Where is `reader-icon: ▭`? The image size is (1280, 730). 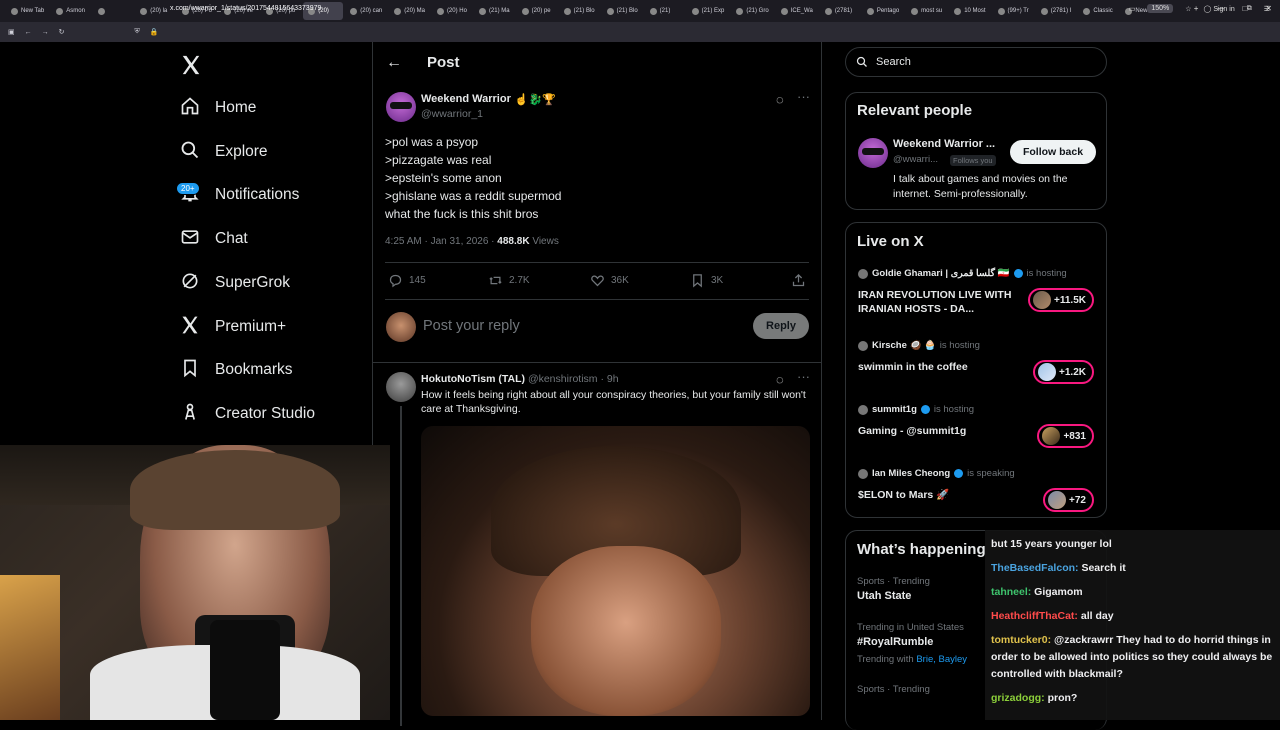 reader-icon: ▭ is located at coordinates (1132, 9).